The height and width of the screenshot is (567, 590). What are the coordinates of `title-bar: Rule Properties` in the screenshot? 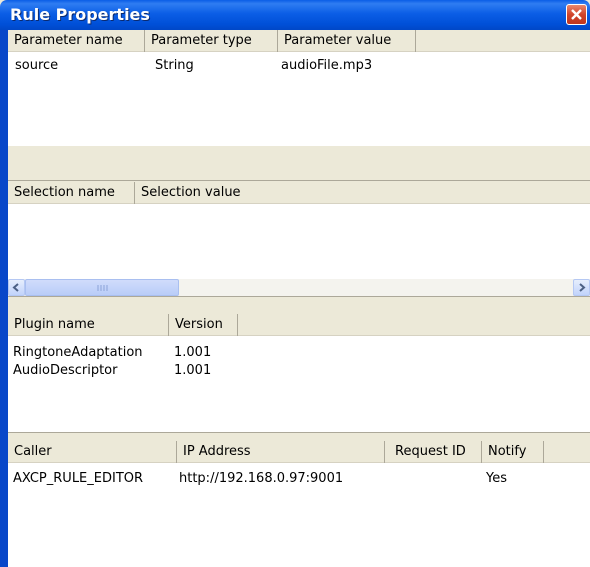 It's located at (295, 15).